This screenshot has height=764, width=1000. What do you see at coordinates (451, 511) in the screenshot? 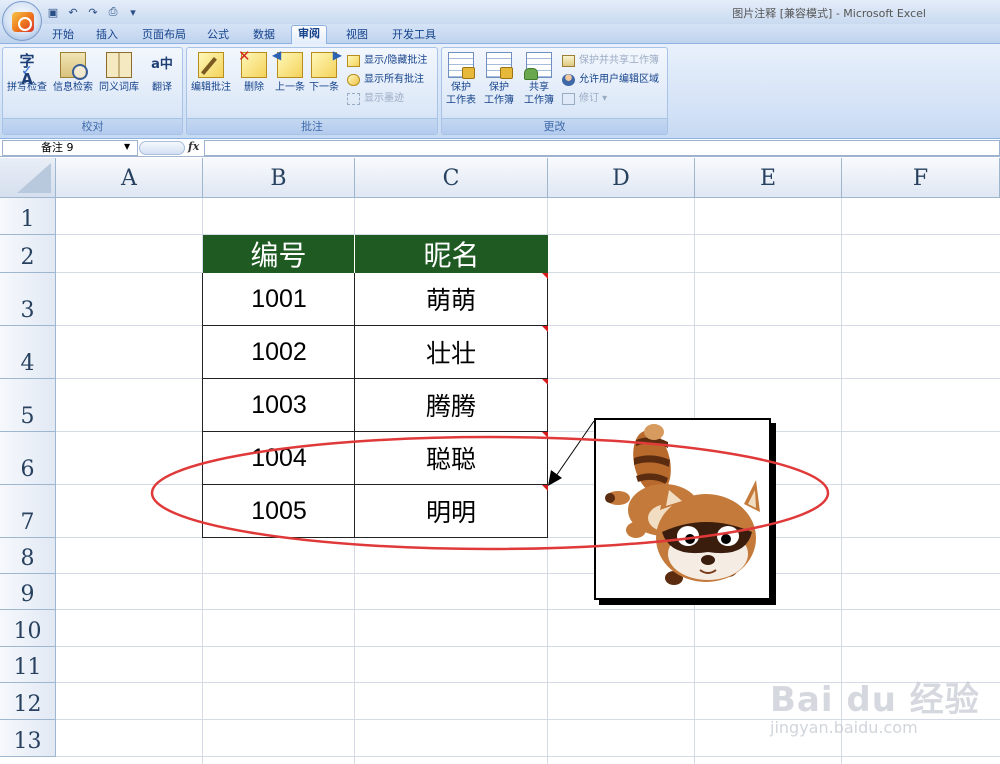
I see `cell-nickname: 明明` at bounding box center [451, 511].